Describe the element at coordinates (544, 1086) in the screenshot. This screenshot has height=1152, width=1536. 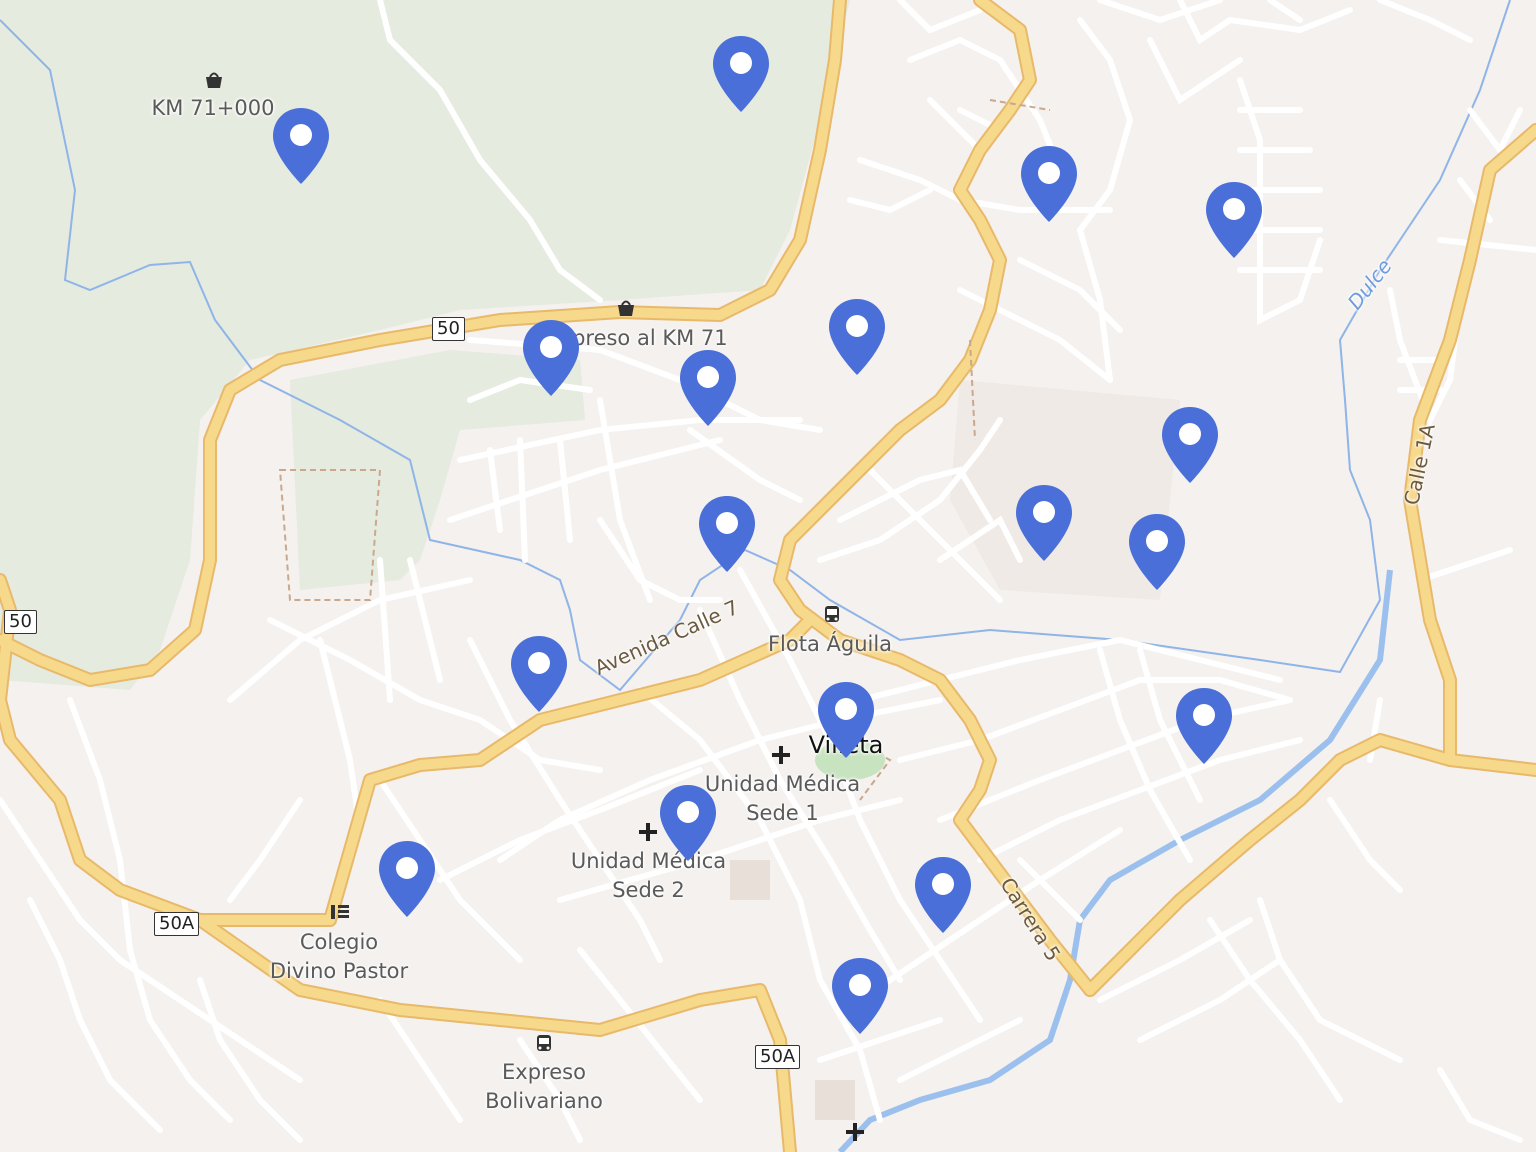
I see `poi-label-expreso-bolivariano: Expreso Bolivariano` at that location.